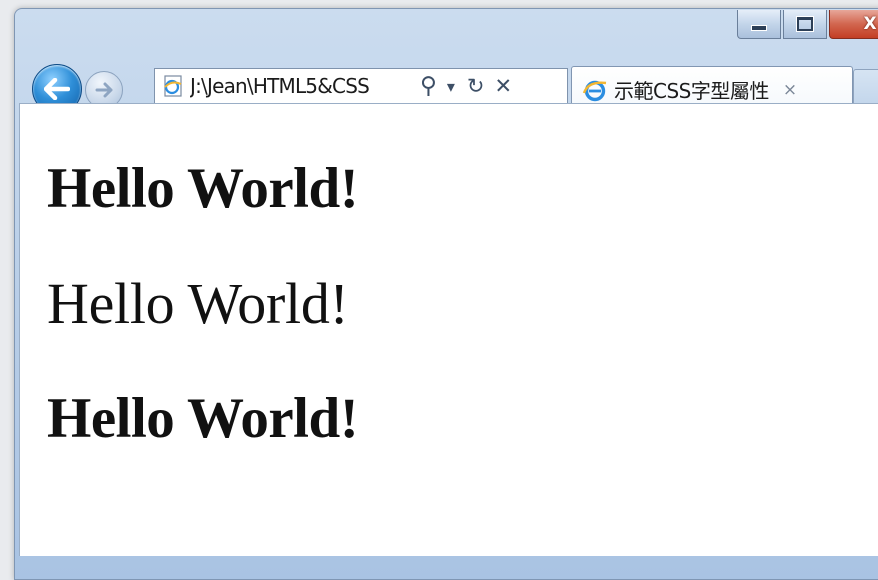 The height and width of the screenshot is (580, 878). What do you see at coordinates (104, 90) in the screenshot?
I see `forward-arrow-icon` at bounding box center [104, 90].